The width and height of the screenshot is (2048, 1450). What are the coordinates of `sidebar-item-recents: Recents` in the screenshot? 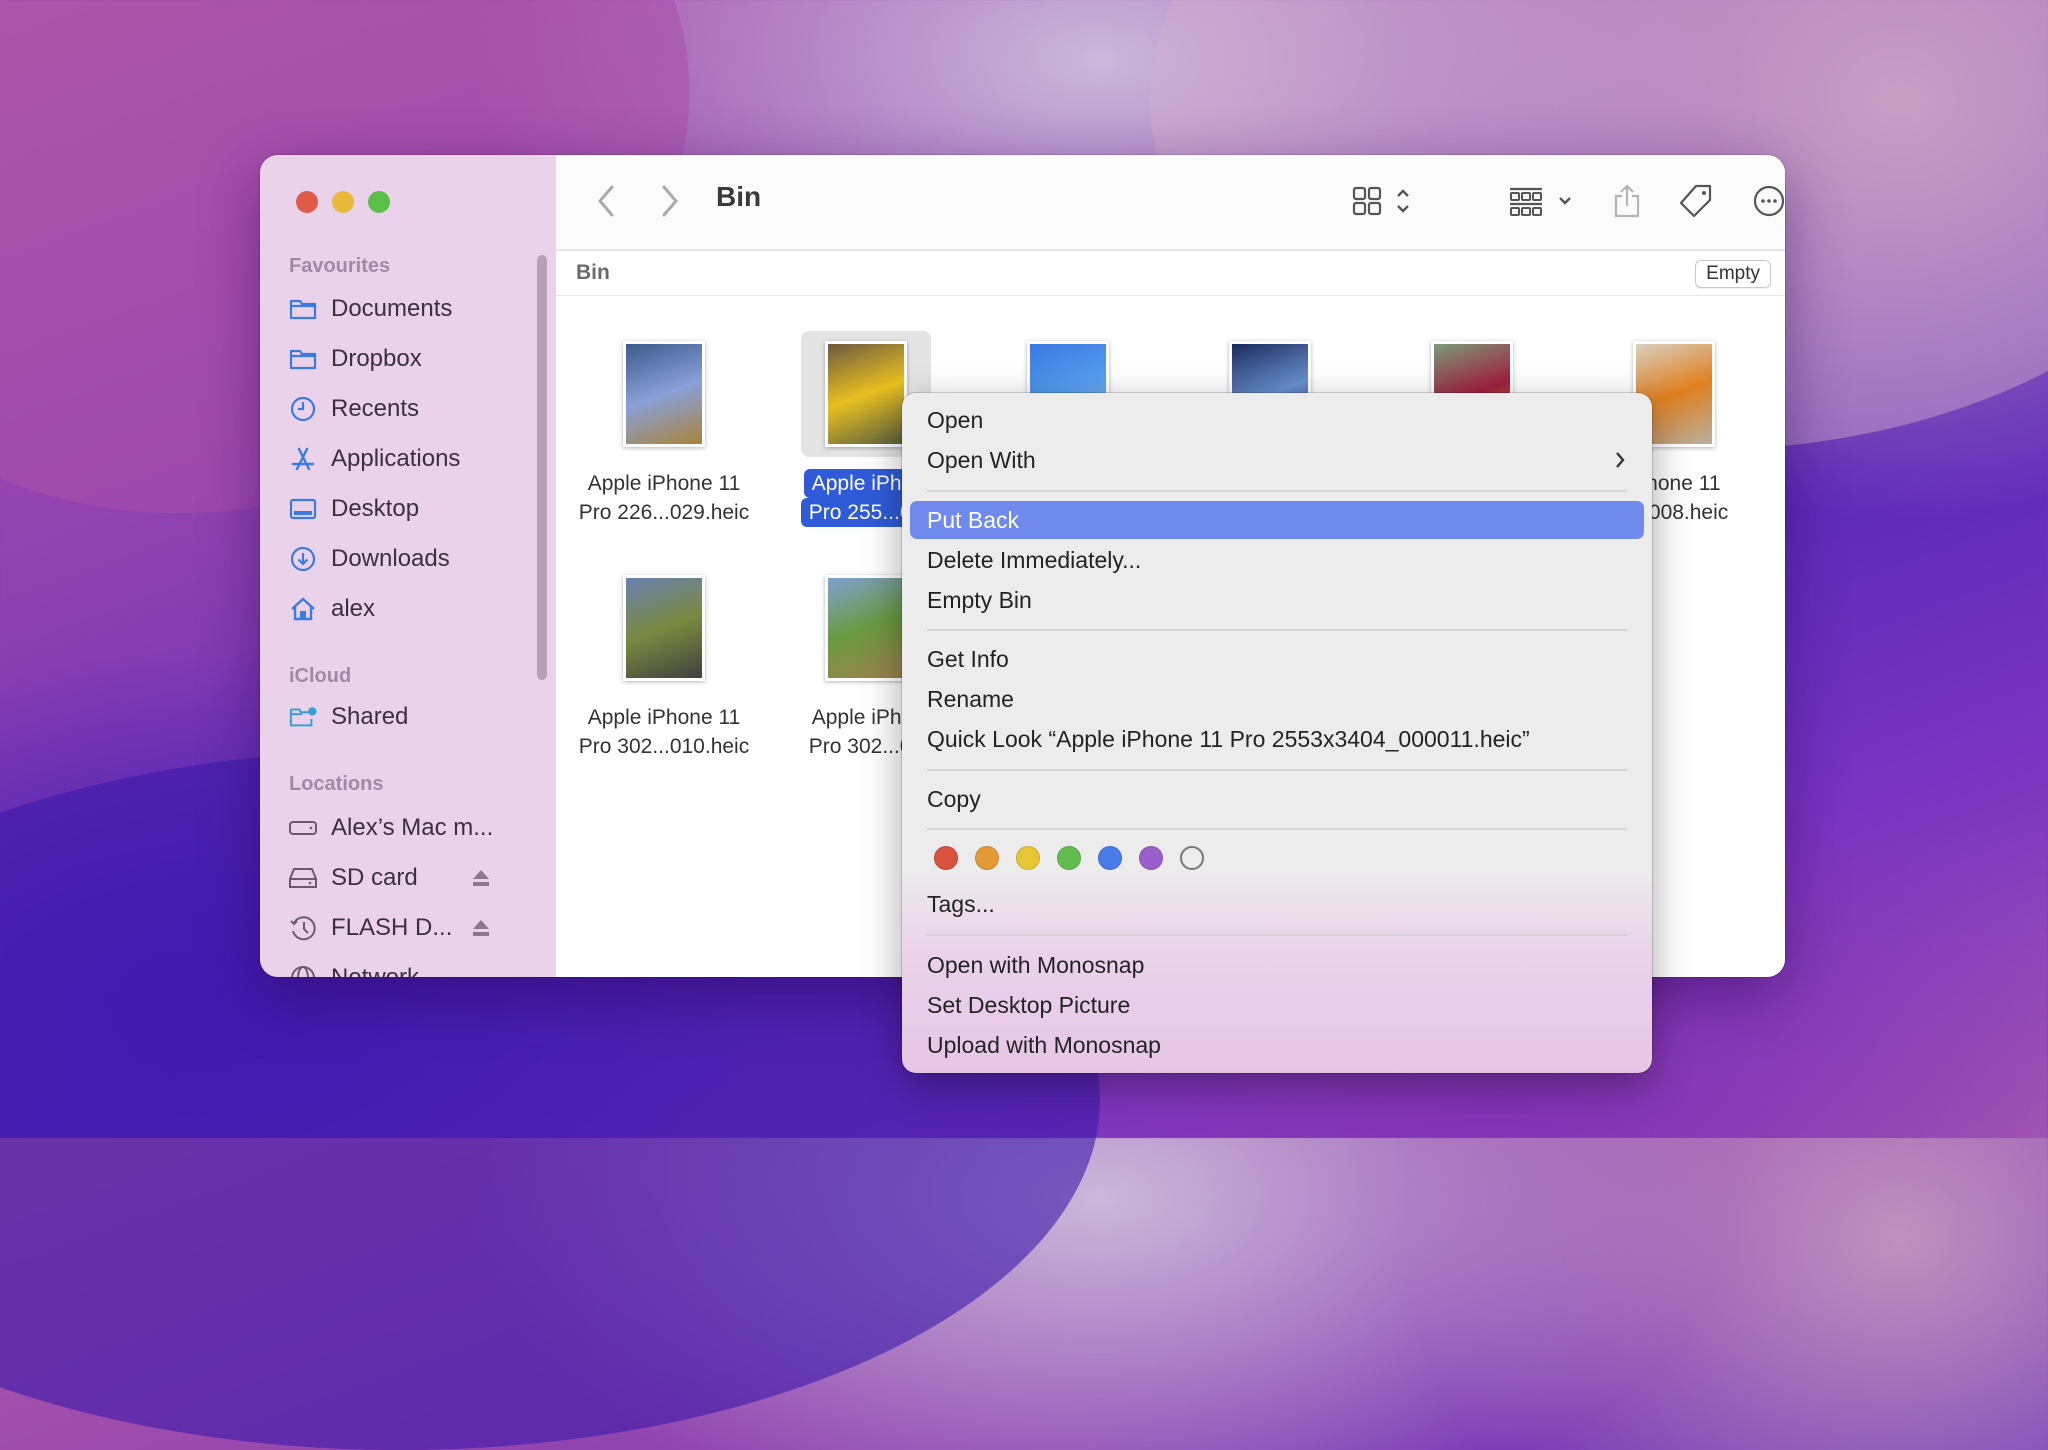 It's located at (354, 409).